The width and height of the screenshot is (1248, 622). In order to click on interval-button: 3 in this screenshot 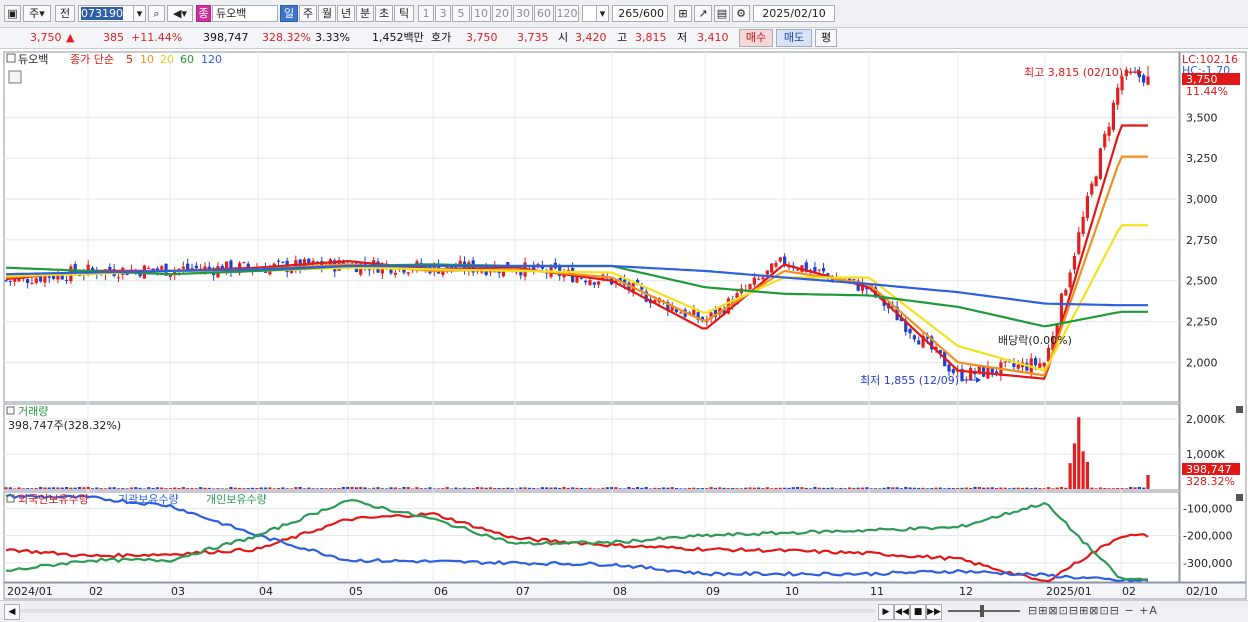, I will do `click(443, 13)`.